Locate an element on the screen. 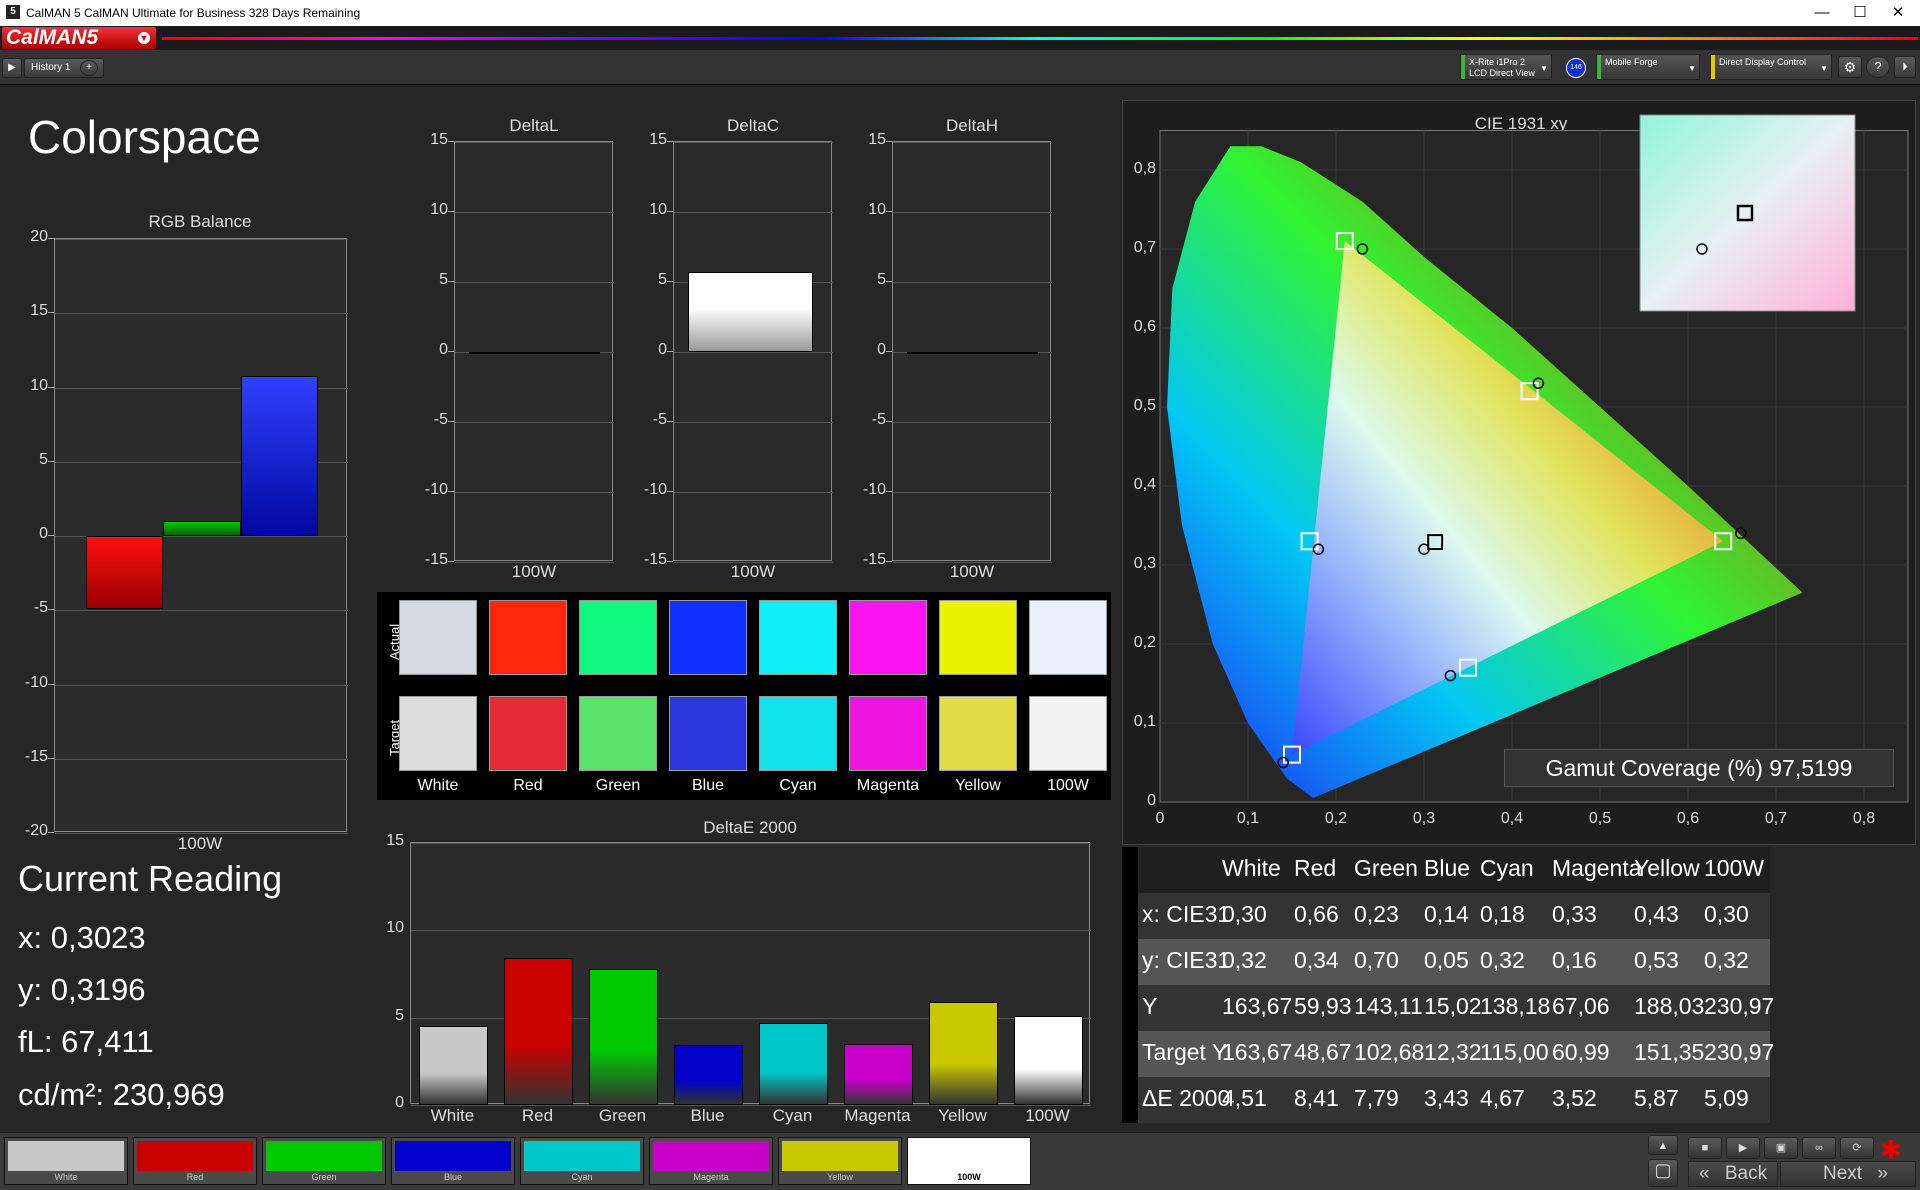  close-button: ✕ is located at coordinates (1898, 13).